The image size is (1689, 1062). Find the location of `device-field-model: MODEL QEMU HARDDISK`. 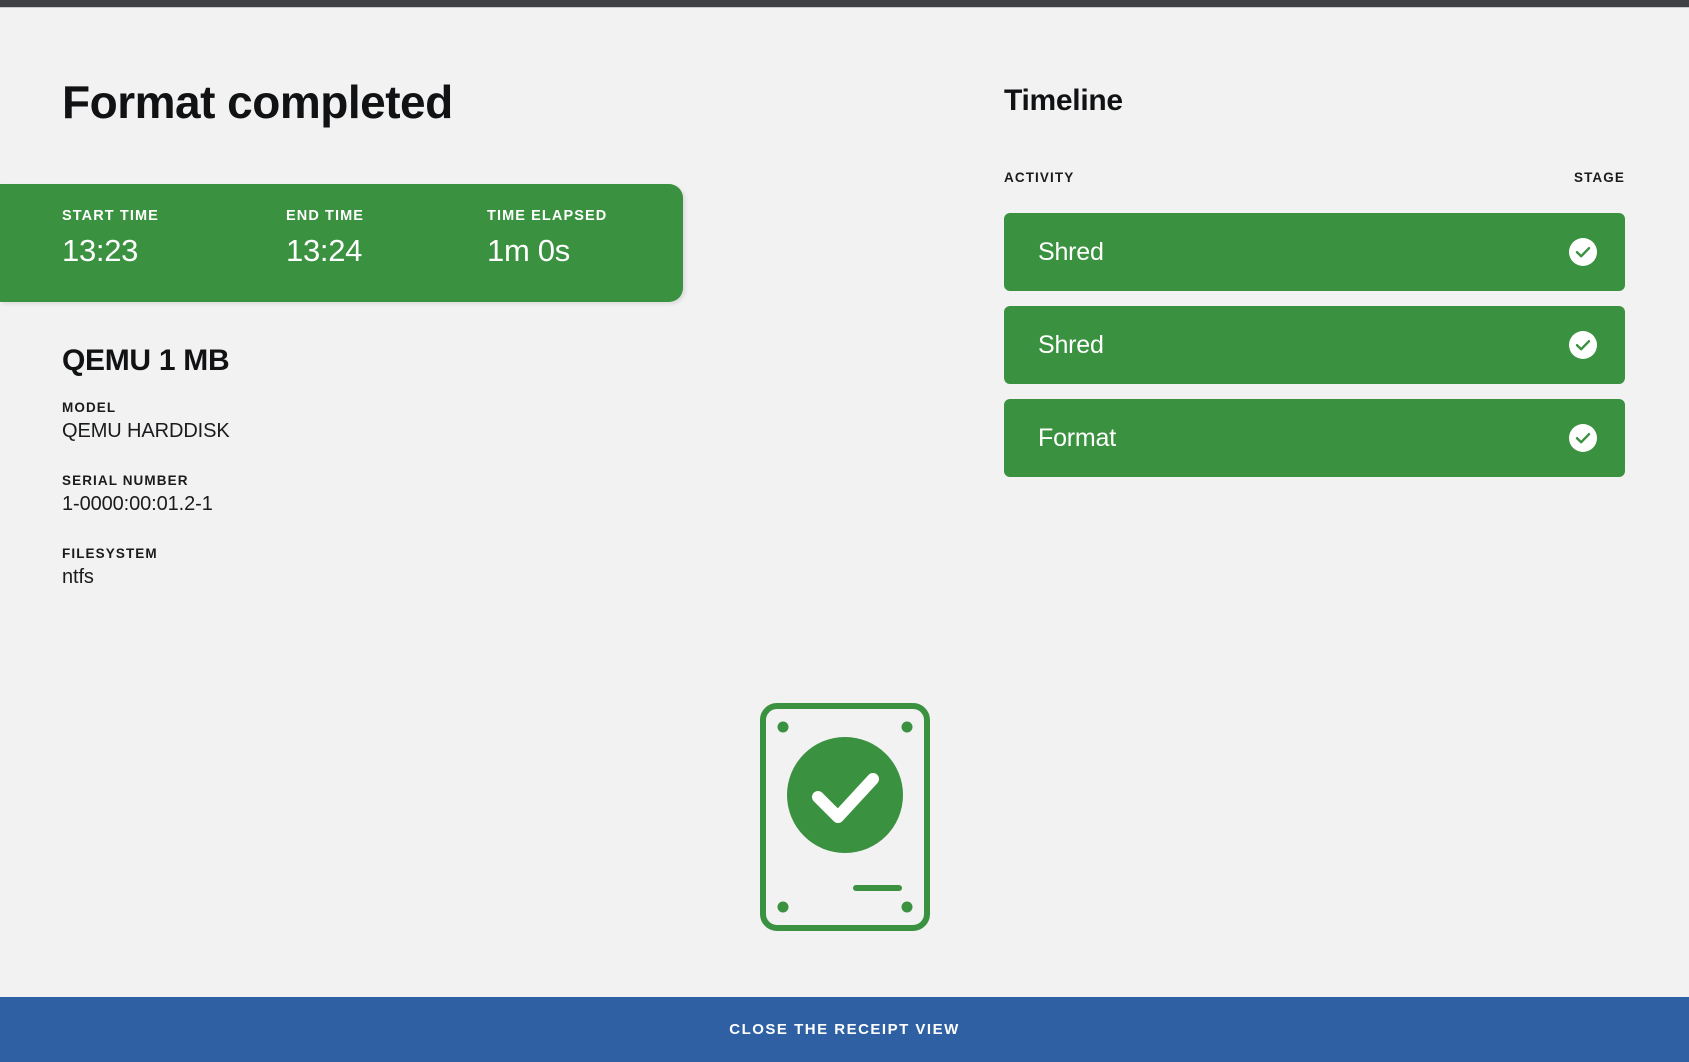

device-field-model: MODEL QEMU HARDDISK is located at coordinates (146, 421).